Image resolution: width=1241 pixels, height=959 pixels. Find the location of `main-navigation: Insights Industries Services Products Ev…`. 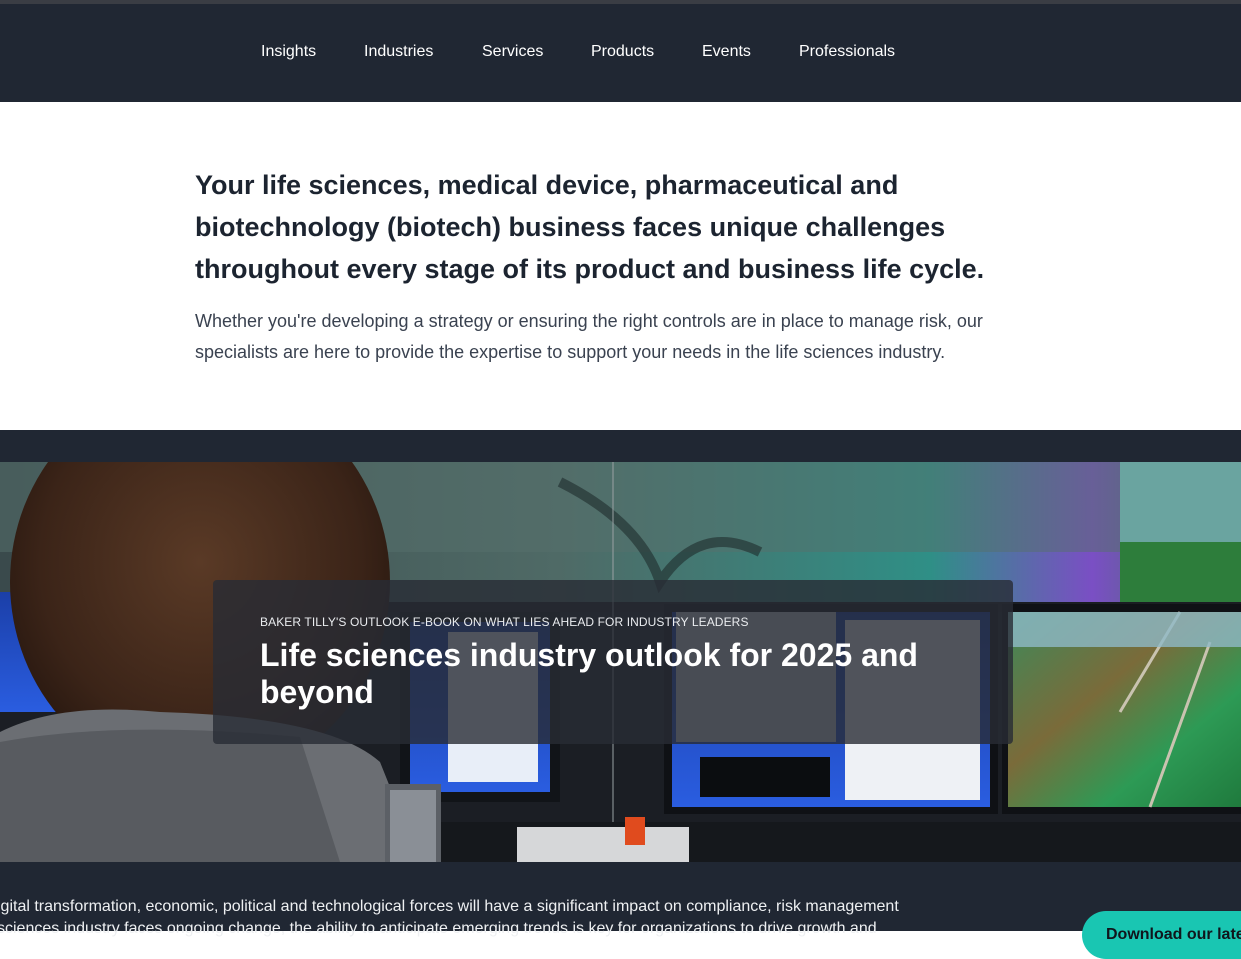

main-navigation: Insights Industries Services Products Ev… is located at coordinates (620, 53).